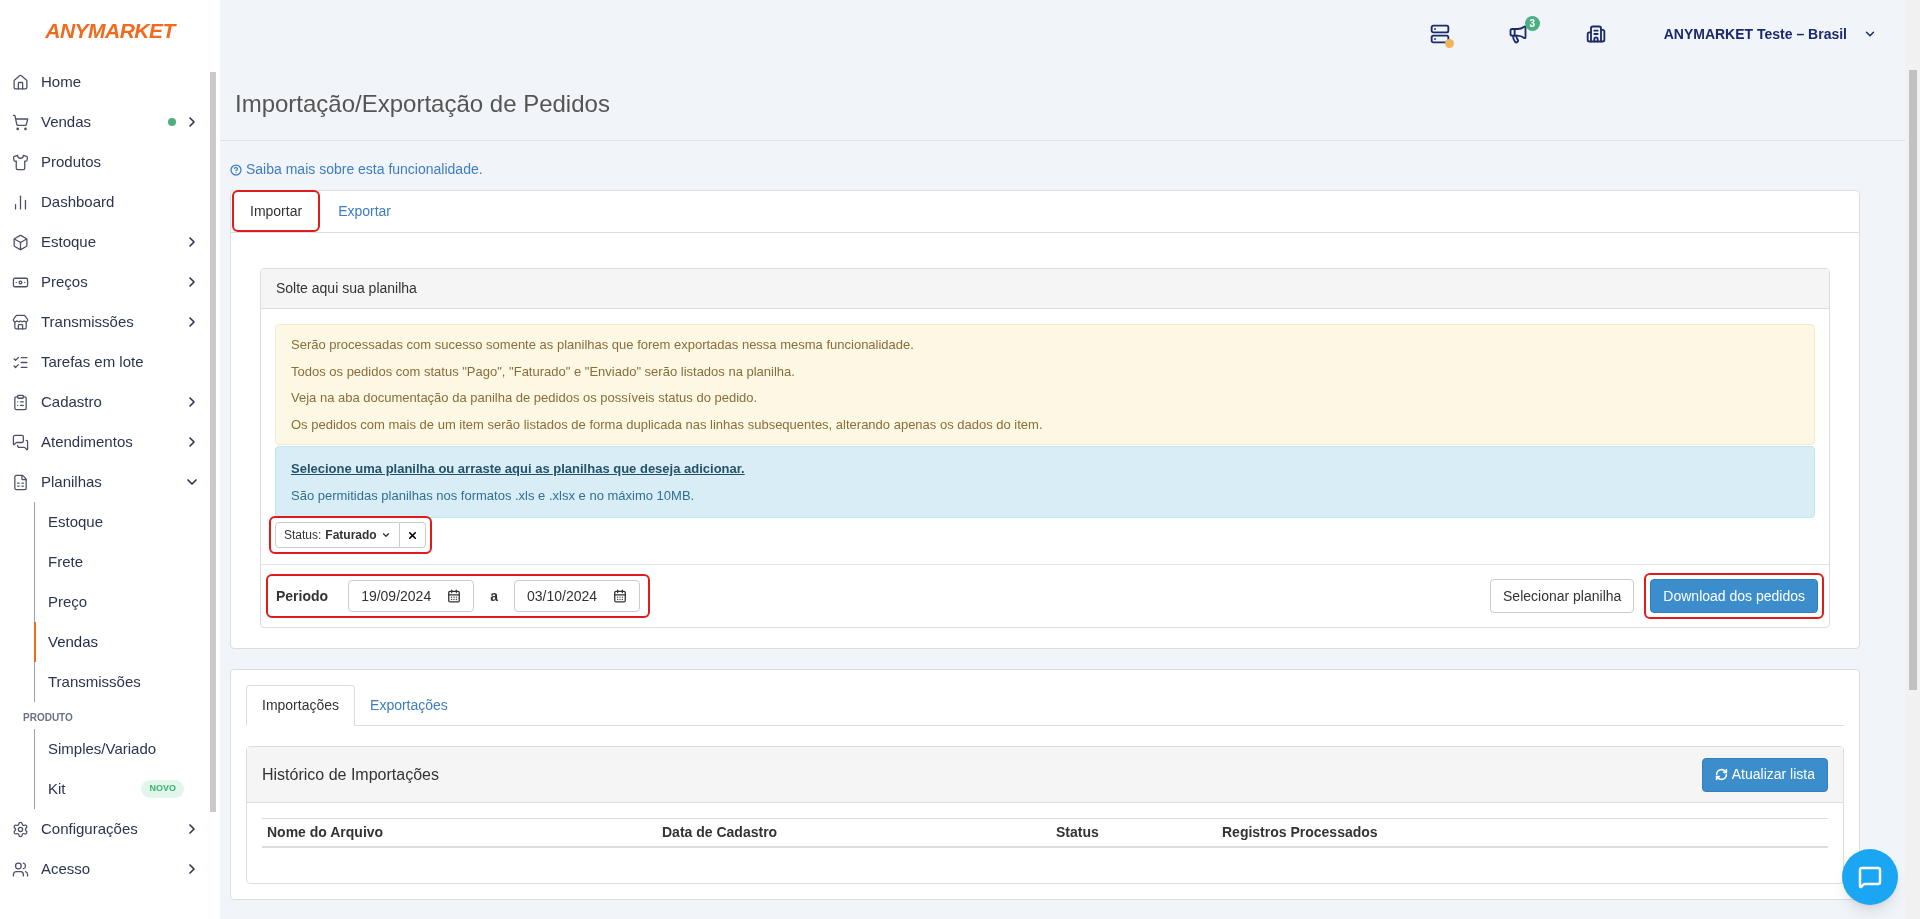 This screenshot has height=919, width=1920. I want to click on section-label: PRODUTO, so click(48, 718).